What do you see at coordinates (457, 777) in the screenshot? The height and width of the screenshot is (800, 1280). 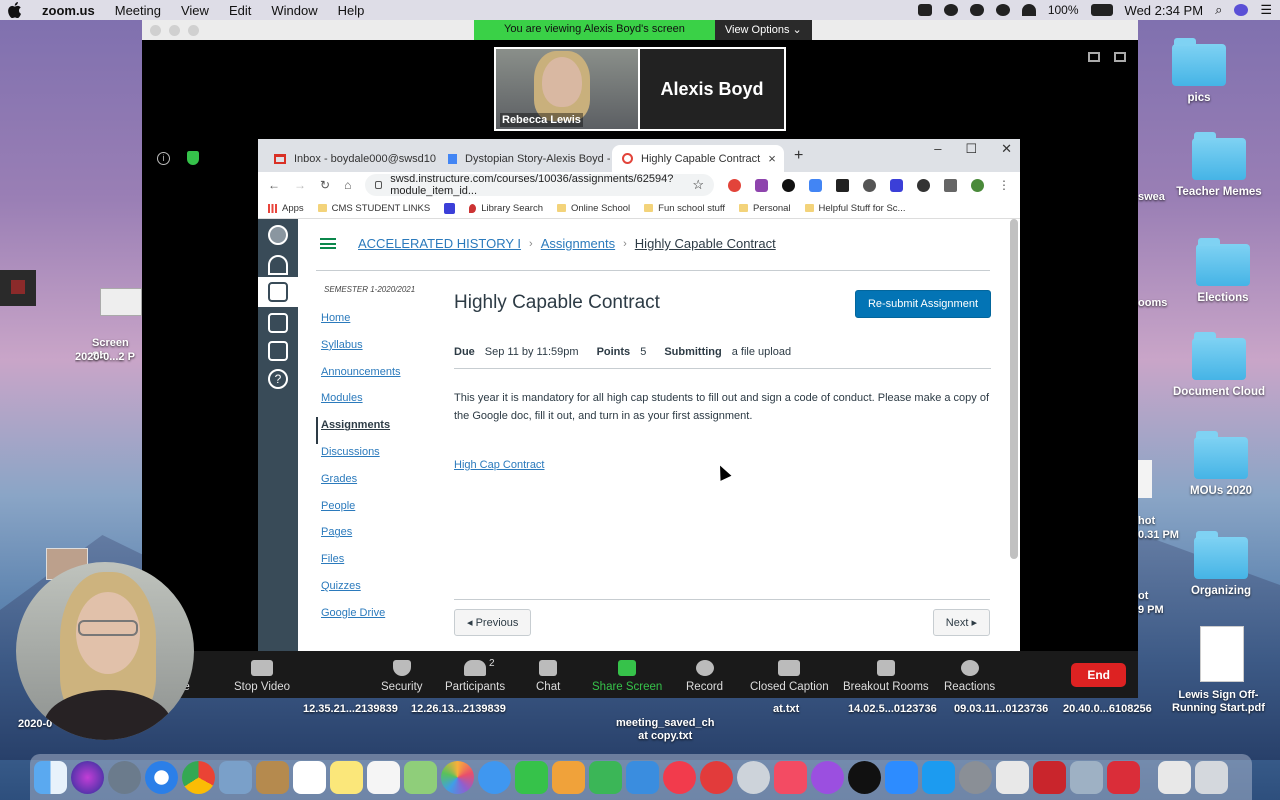 I see `photos-icon` at bounding box center [457, 777].